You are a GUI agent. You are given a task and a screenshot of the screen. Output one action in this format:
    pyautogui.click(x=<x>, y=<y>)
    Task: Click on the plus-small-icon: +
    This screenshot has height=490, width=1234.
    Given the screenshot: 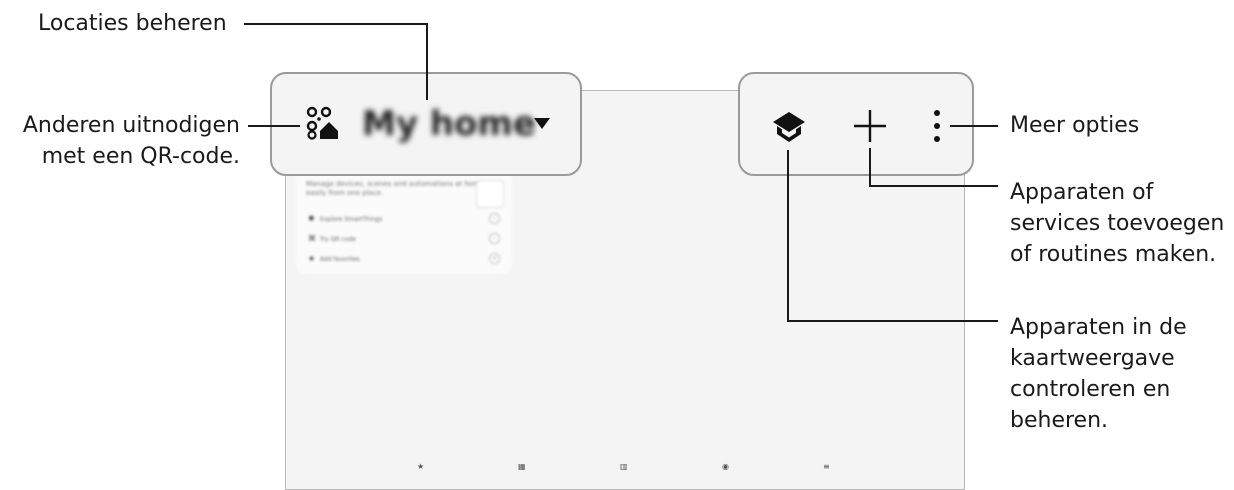 What is the action you would take?
    pyautogui.click(x=494, y=258)
    